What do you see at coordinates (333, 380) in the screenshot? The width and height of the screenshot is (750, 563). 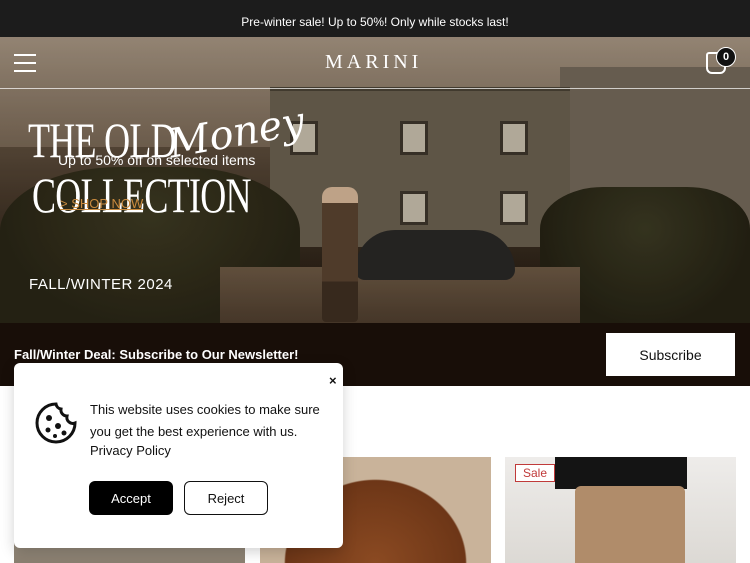 I see `close-icon: ×` at bounding box center [333, 380].